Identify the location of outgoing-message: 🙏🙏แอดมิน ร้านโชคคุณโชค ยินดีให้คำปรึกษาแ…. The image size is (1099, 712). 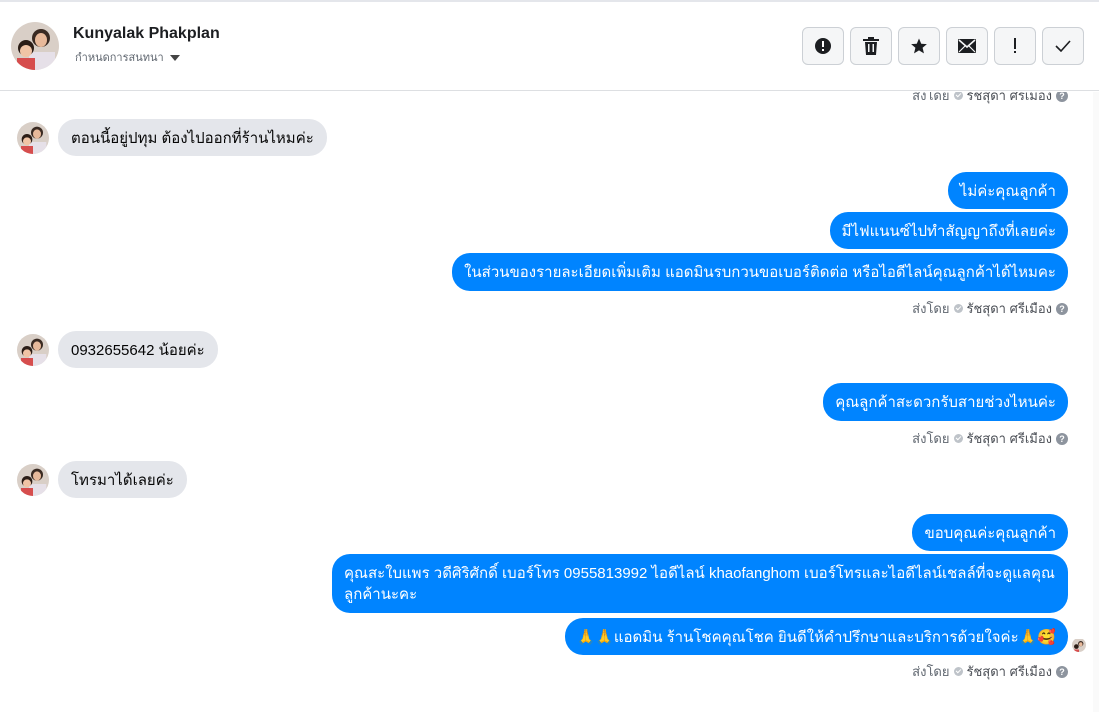
(816, 636).